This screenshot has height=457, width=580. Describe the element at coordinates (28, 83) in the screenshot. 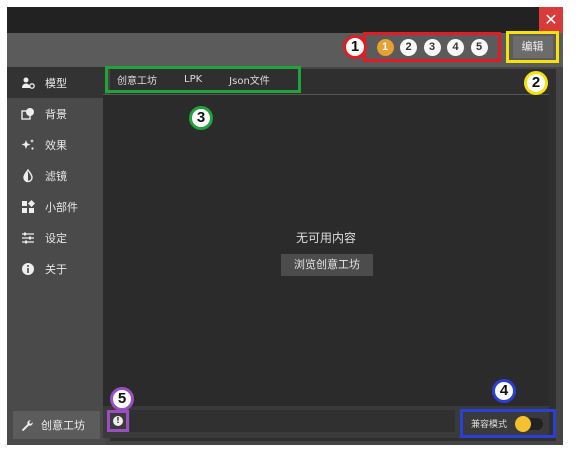

I see `model-icon` at that location.